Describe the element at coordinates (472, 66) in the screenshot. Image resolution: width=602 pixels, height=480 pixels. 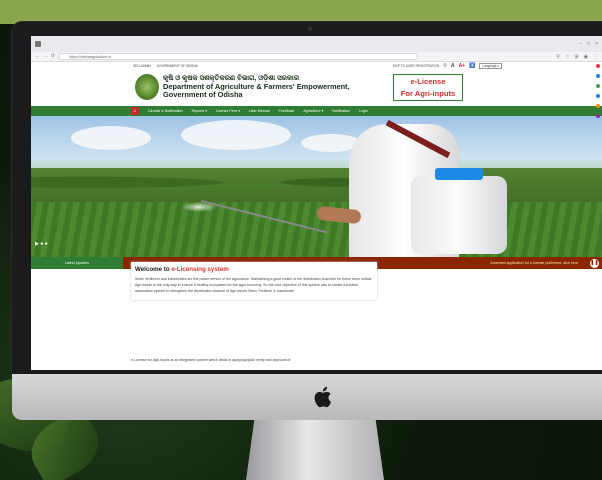
I see `accessibility-icon: ♿` at that location.